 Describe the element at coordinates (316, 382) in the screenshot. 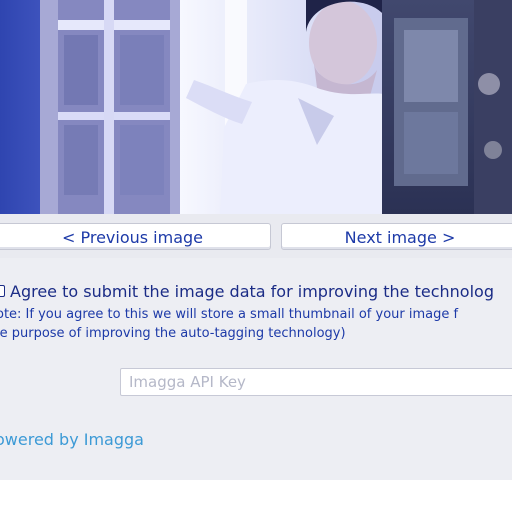

I see `api-key-input` at that location.